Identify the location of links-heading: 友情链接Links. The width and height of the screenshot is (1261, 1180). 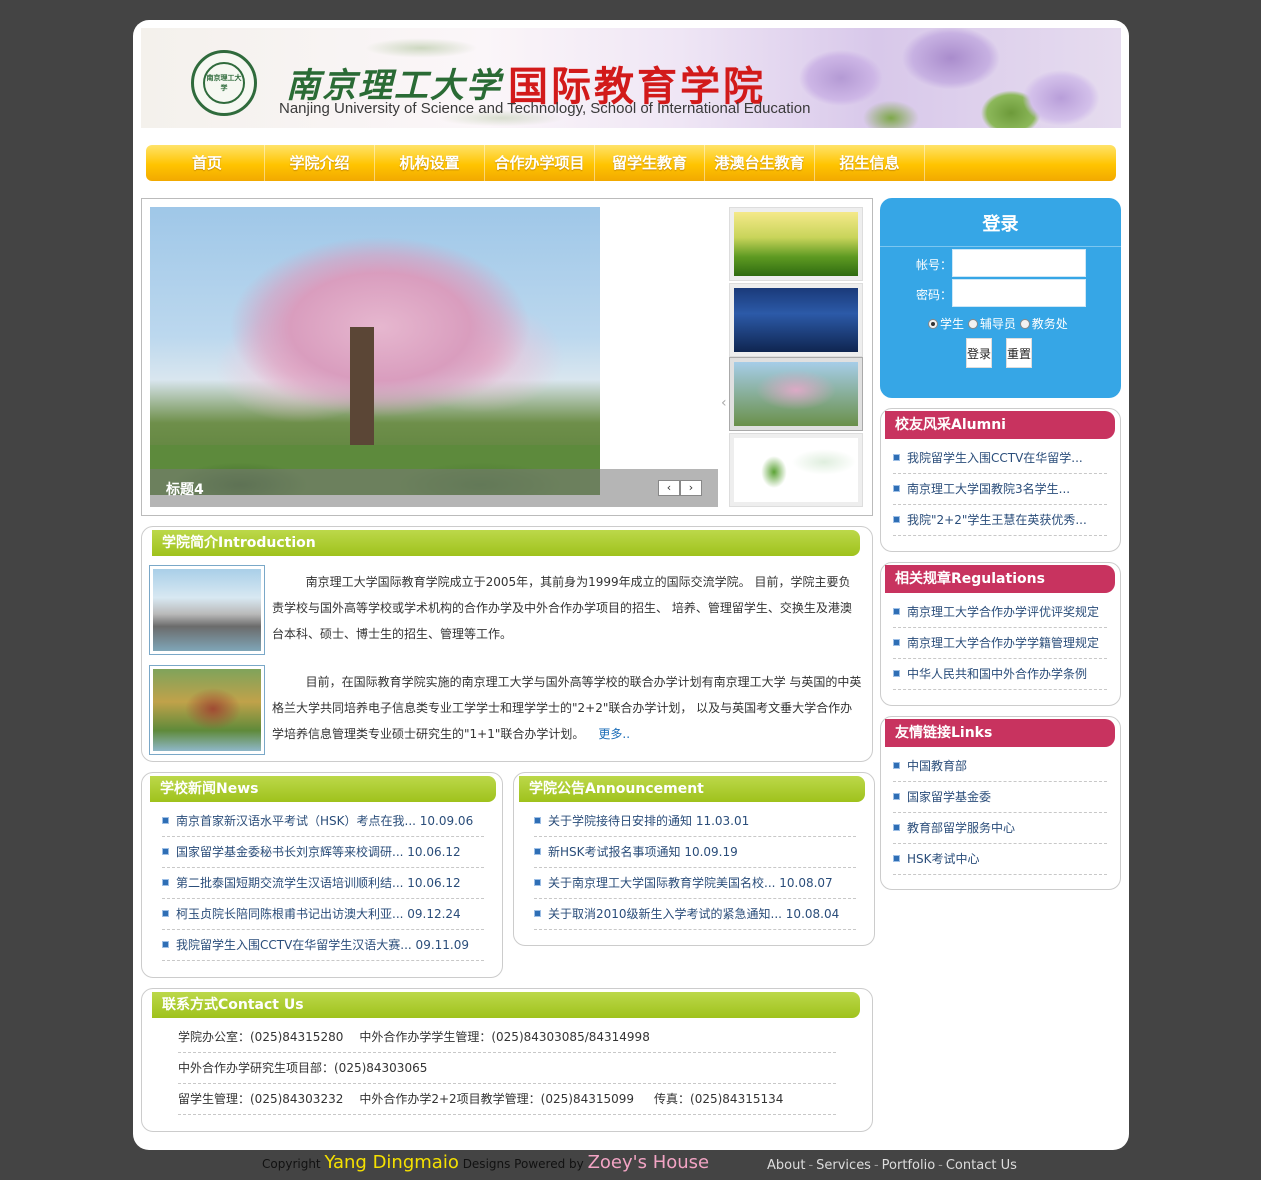
(1000, 733).